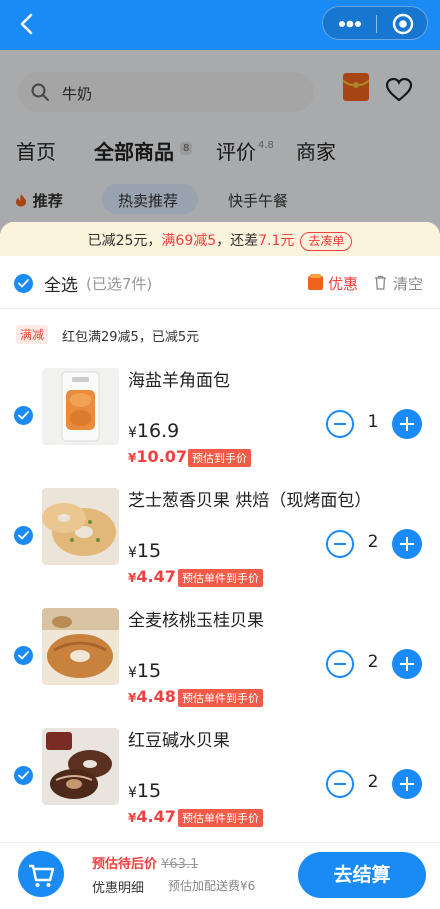 Image resolution: width=440 pixels, height=909 pixels. Describe the element at coordinates (408, 284) in the screenshot. I see `clear-label: 清空` at that location.